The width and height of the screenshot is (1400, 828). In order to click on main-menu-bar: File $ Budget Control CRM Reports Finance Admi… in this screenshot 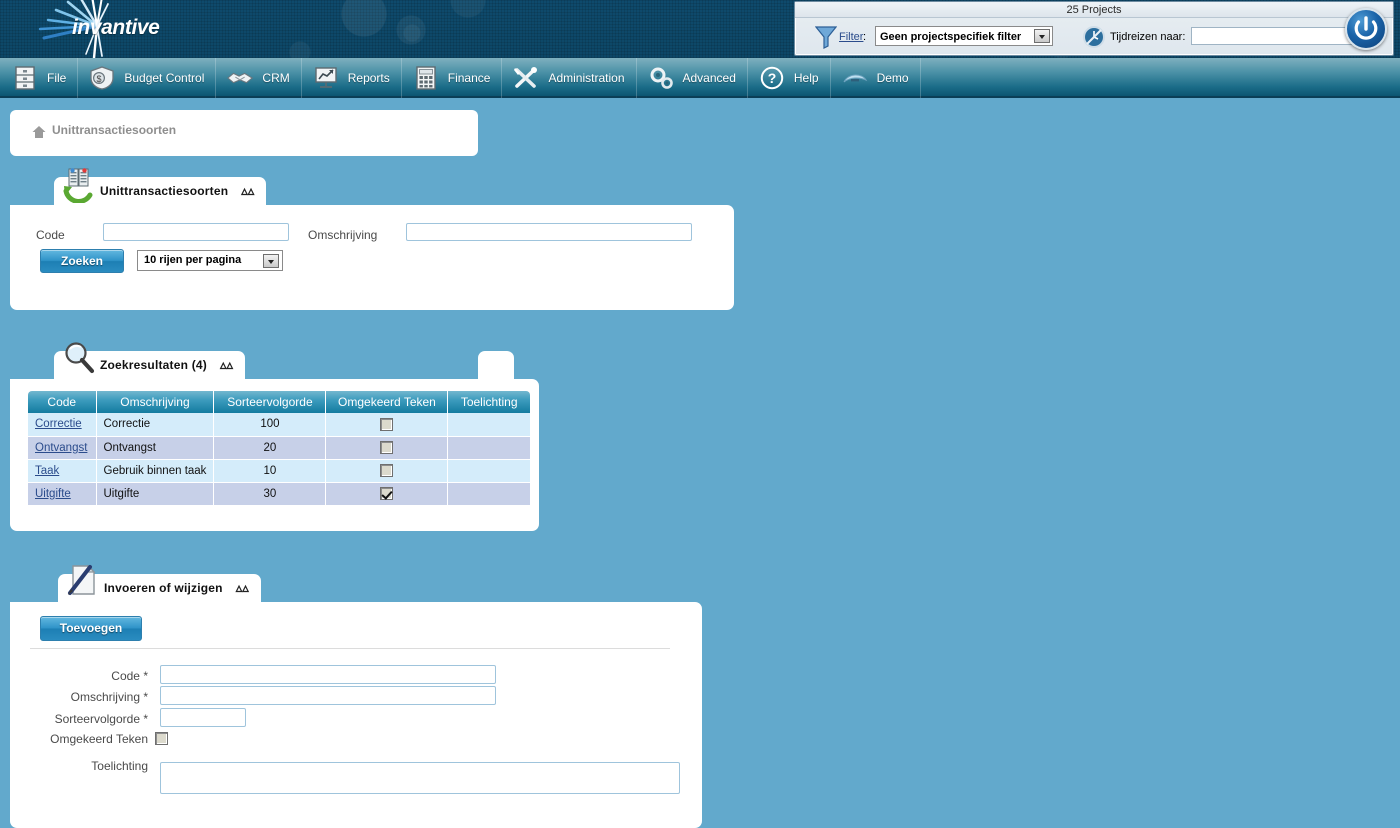, I will do `click(700, 78)`.